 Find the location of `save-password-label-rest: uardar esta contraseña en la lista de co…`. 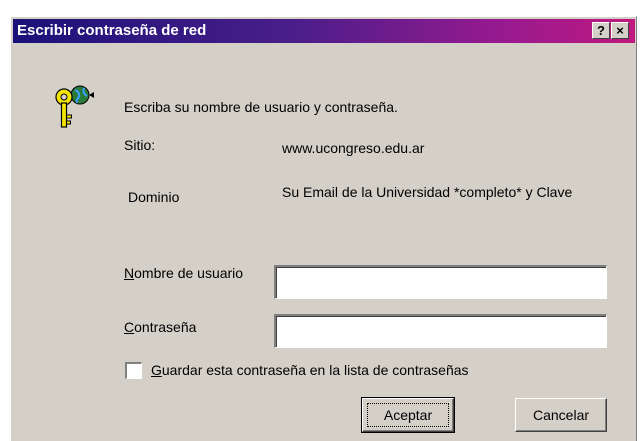

save-password-label-rest: uardar esta contraseña en la lista de co… is located at coordinates (315, 370).